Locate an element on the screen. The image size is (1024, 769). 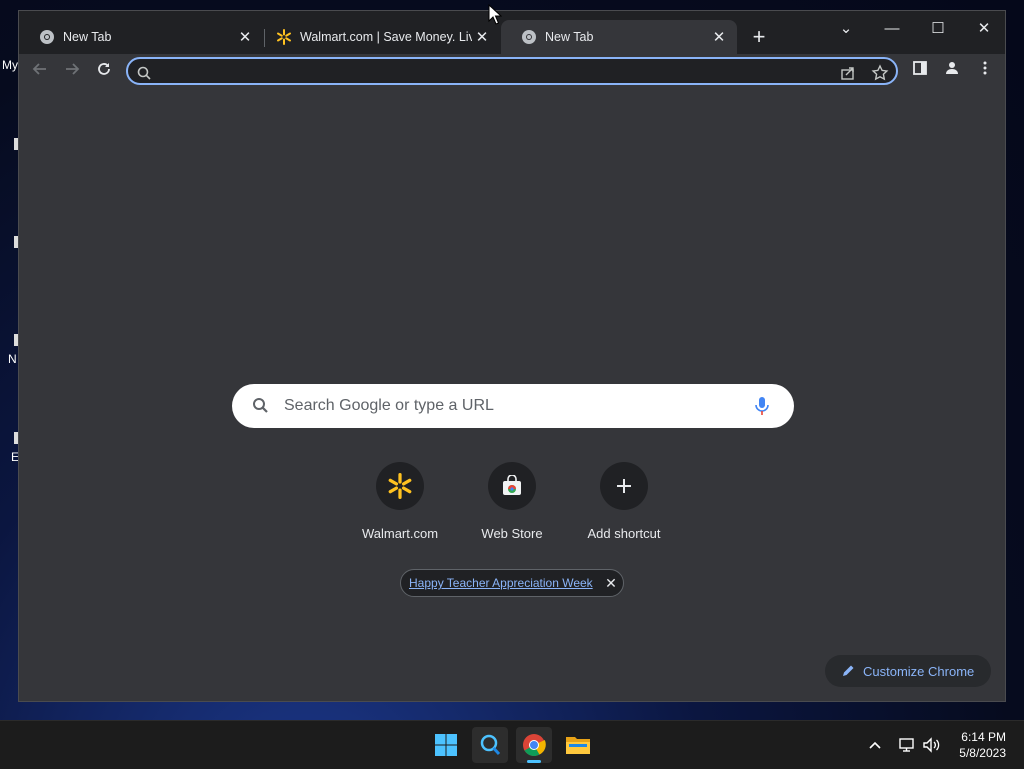
address-input is located at coordinates (480, 72).